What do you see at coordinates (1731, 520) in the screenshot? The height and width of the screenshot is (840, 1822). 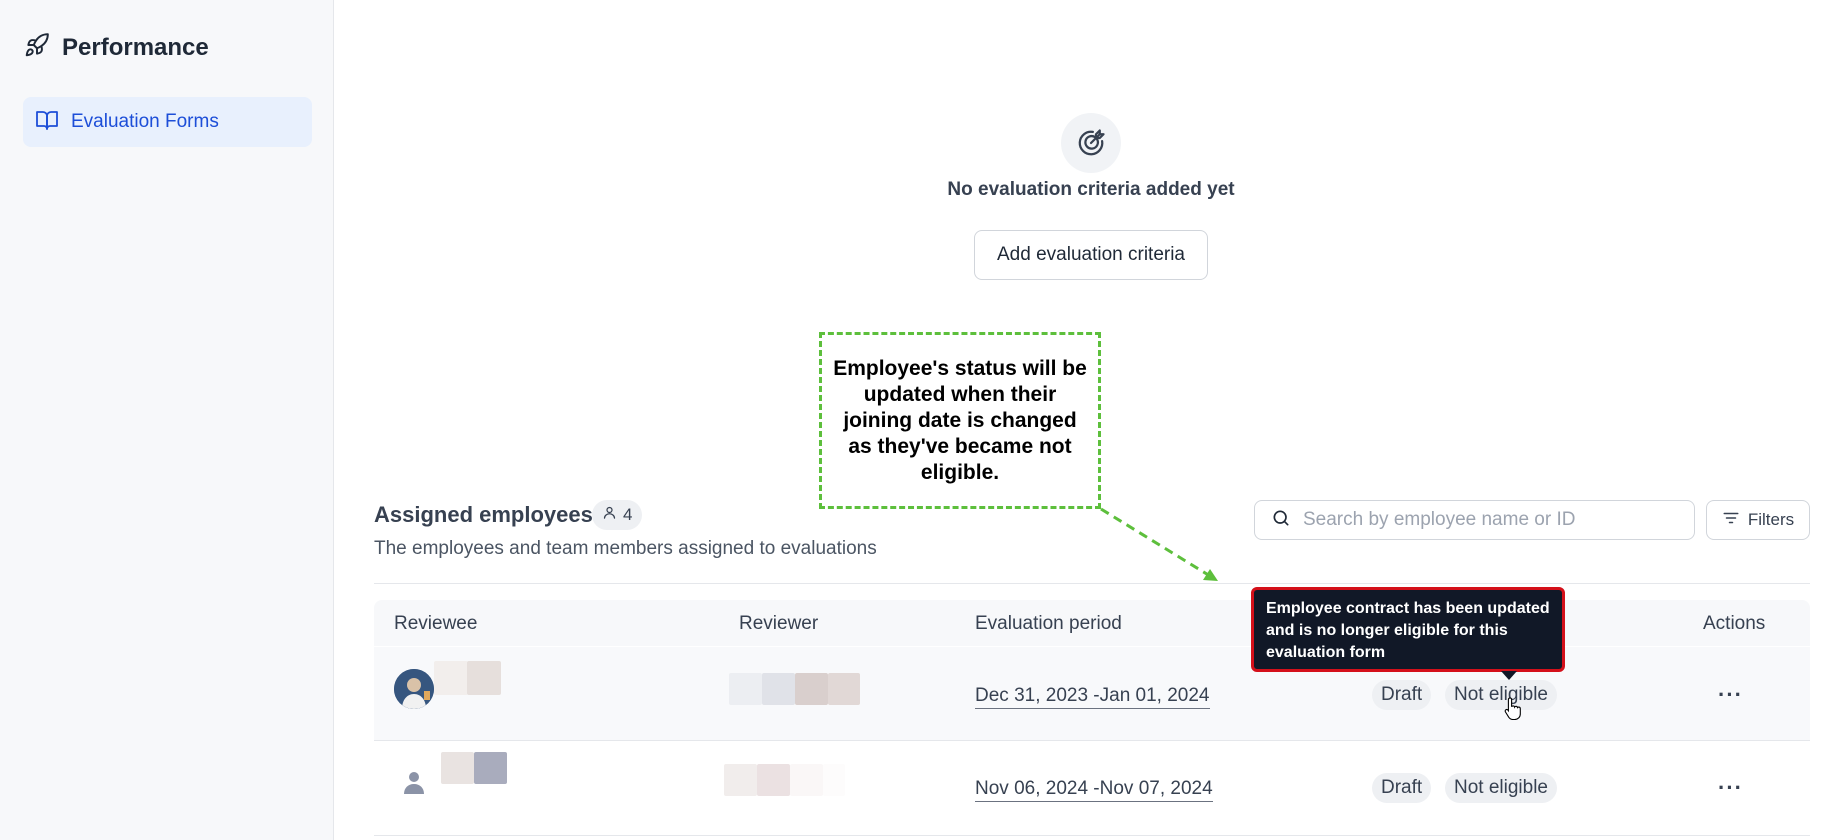 I see `filter-lines-icon` at bounding box center [1731, 520].